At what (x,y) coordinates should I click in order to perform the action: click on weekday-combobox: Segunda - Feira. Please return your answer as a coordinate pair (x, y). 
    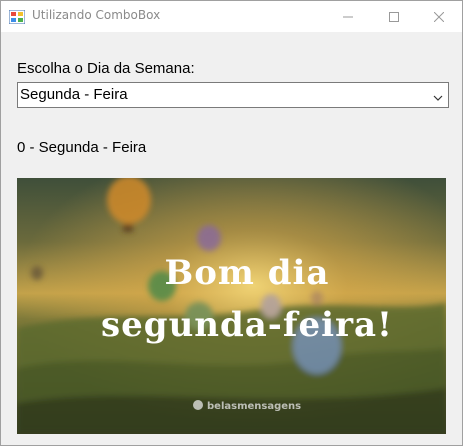
    Looking at the image, I should click on (233, 95).